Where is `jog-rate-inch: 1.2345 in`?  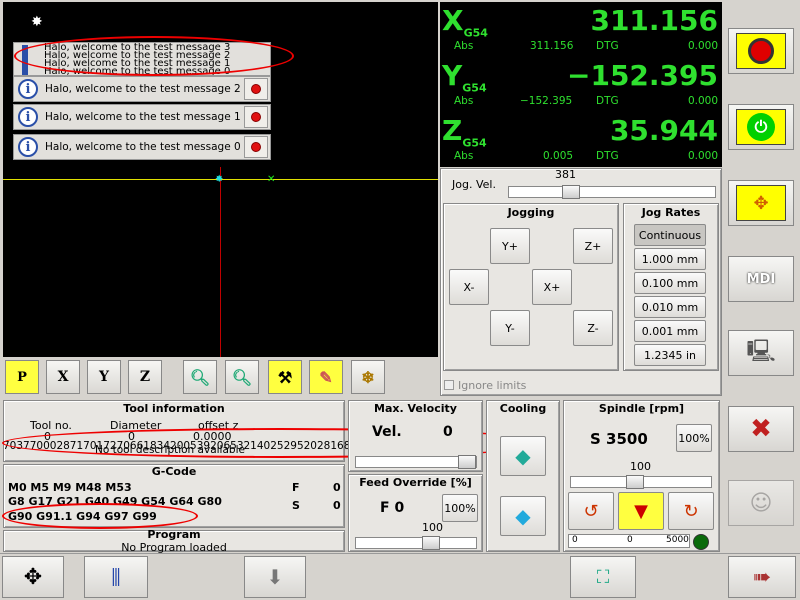
jog-rate-inch: 1.2345 in is located at coordinates (670, 355).